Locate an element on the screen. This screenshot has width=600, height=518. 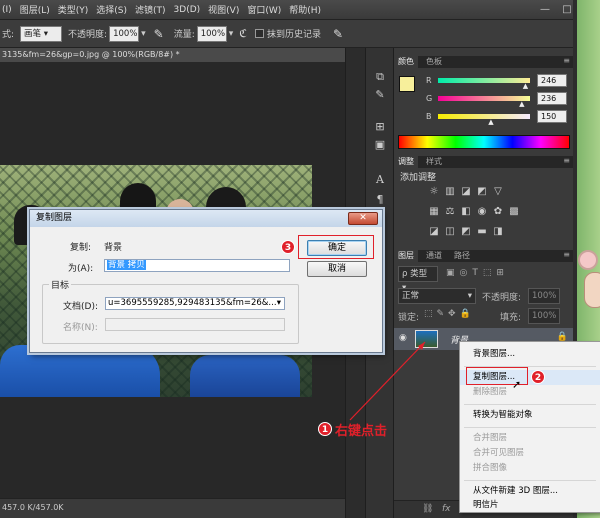
link-layers-icon: ⛓ is located at coordinates (427, 509).